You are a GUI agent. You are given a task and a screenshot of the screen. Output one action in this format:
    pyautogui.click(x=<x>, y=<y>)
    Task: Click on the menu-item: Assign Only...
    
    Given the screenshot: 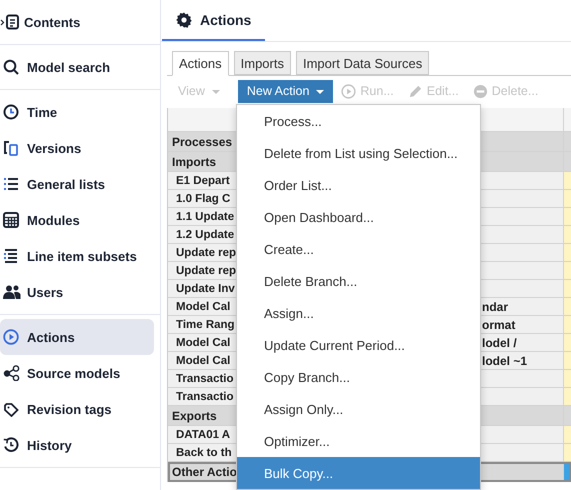 What is the action you would take?
    pyautogui.click(x=358, y=409)
    